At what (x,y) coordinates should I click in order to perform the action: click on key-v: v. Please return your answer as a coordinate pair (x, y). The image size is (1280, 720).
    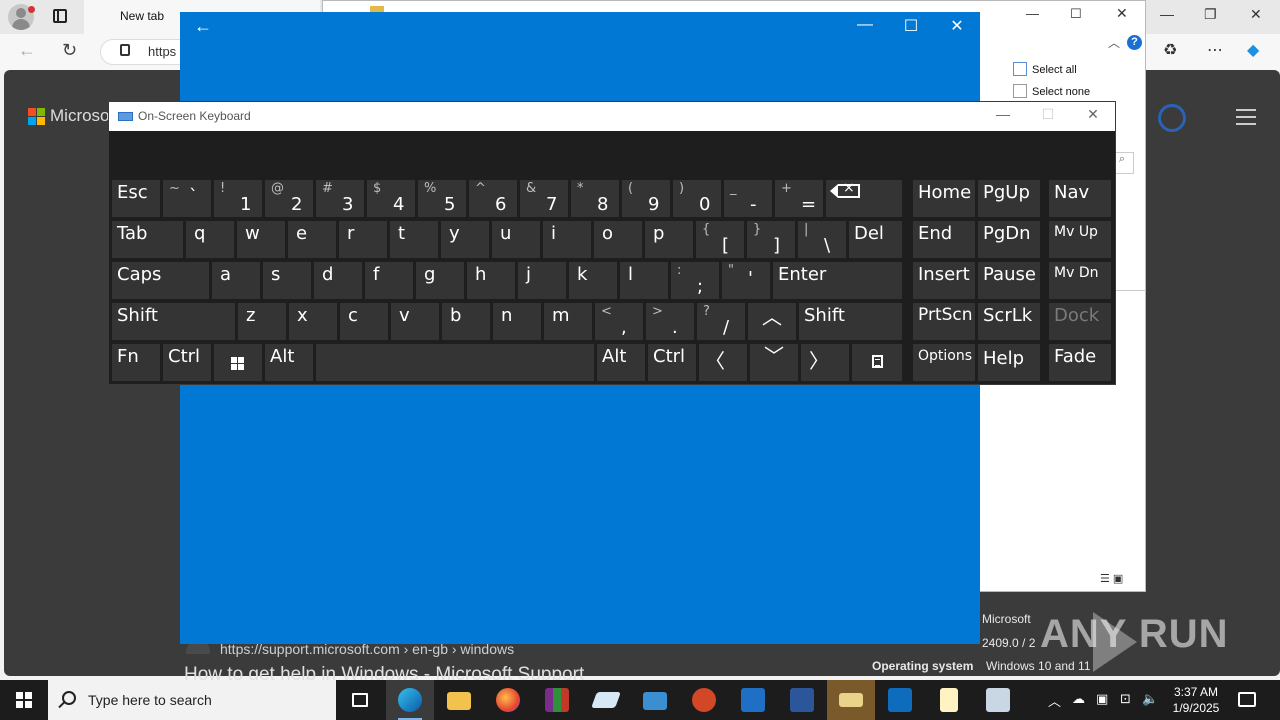
    Looking at the image, I should click on (415, 321).